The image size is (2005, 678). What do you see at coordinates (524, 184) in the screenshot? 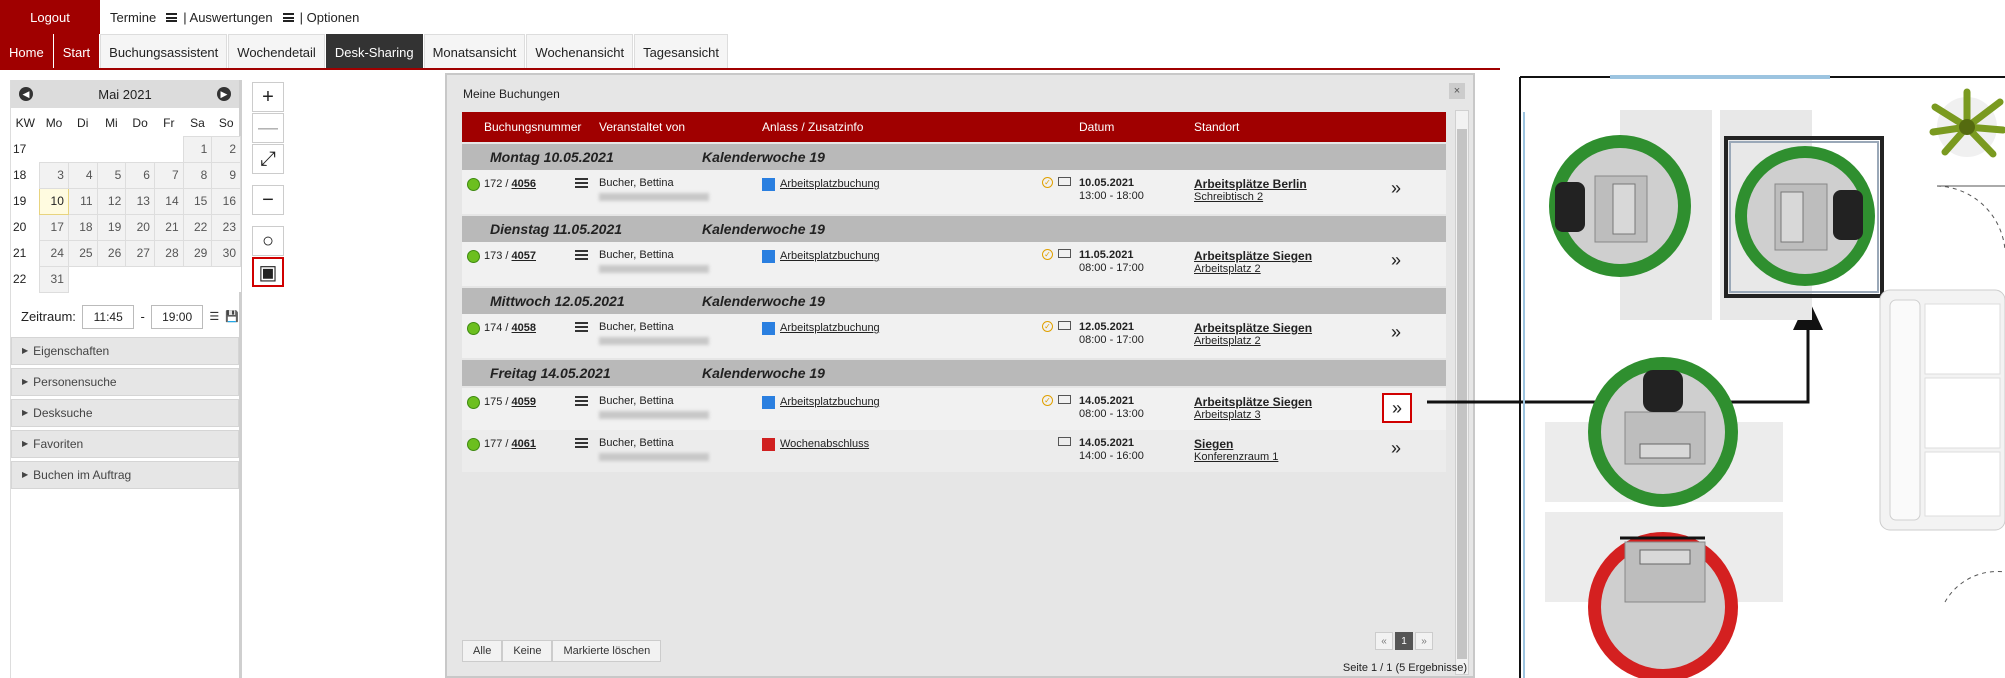
I see `booking-number-link: 4056` at bounding box center [524, 184].